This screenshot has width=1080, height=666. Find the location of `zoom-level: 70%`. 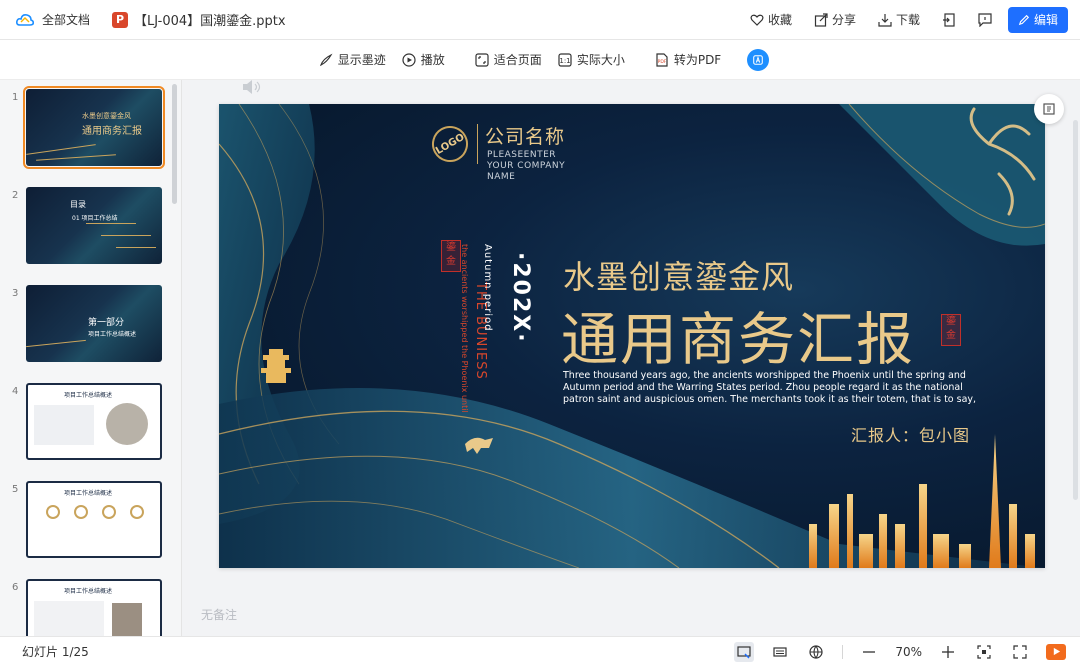

zoom-level: 70% is located at coordinates (908, 652).